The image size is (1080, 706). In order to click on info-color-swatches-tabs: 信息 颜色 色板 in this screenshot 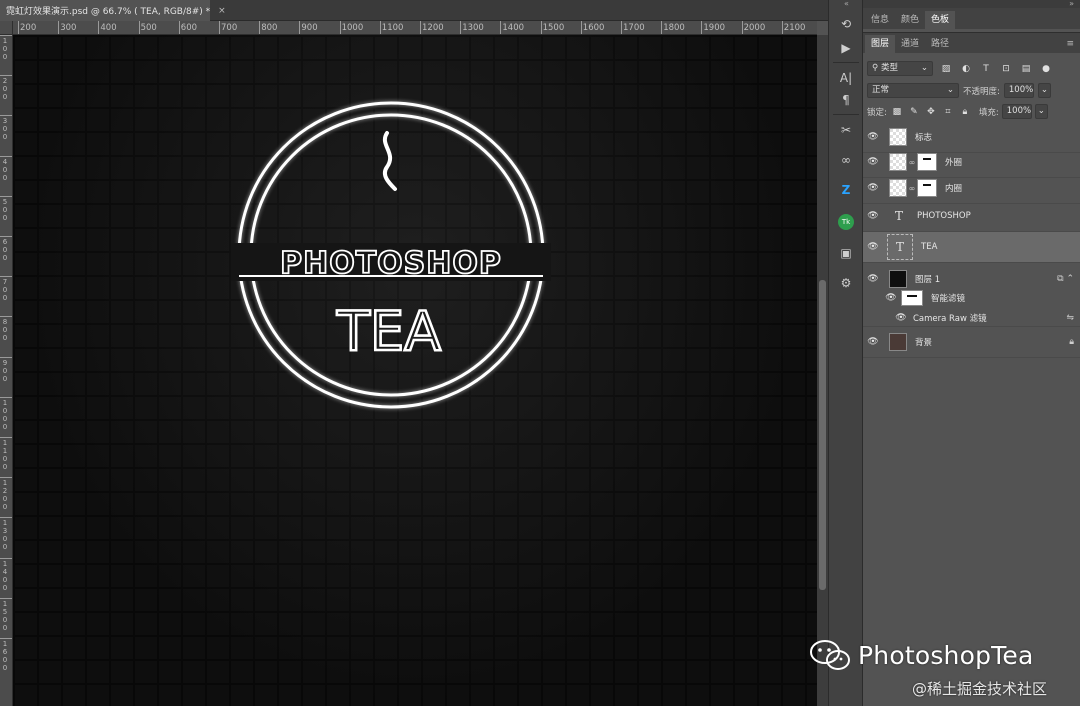, I will do `click(971, 18)`.